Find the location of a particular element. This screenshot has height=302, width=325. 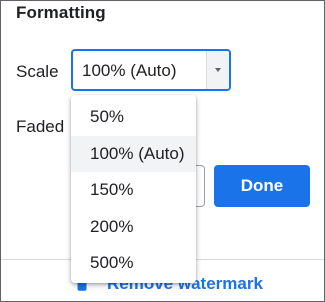

done-button: Done is located at coordinates (262, 186).